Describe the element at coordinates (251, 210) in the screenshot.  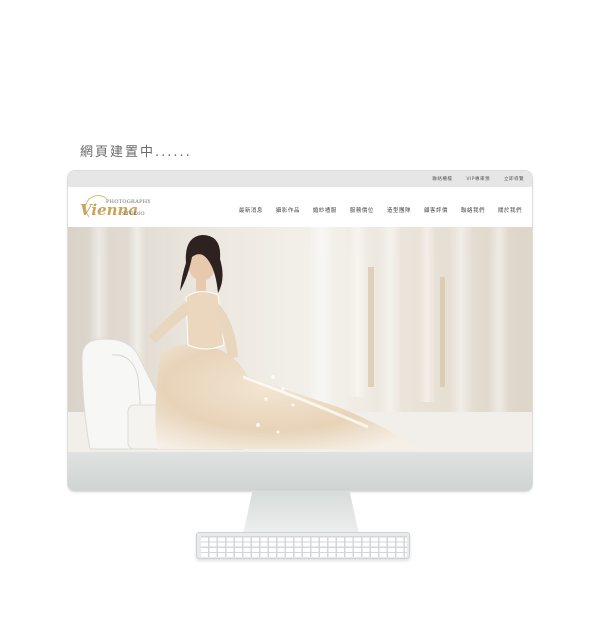
I see `nav-item-news: 最新消息` at that location.